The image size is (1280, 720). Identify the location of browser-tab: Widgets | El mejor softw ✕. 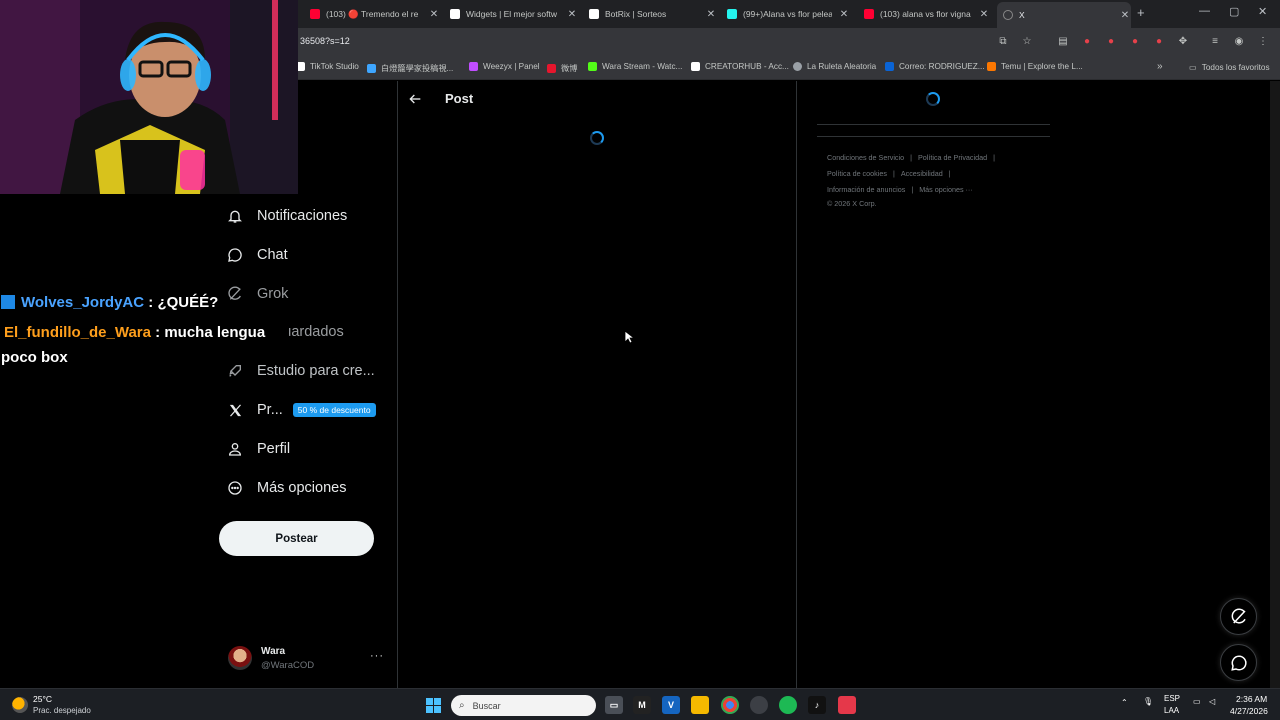
(514, 14).